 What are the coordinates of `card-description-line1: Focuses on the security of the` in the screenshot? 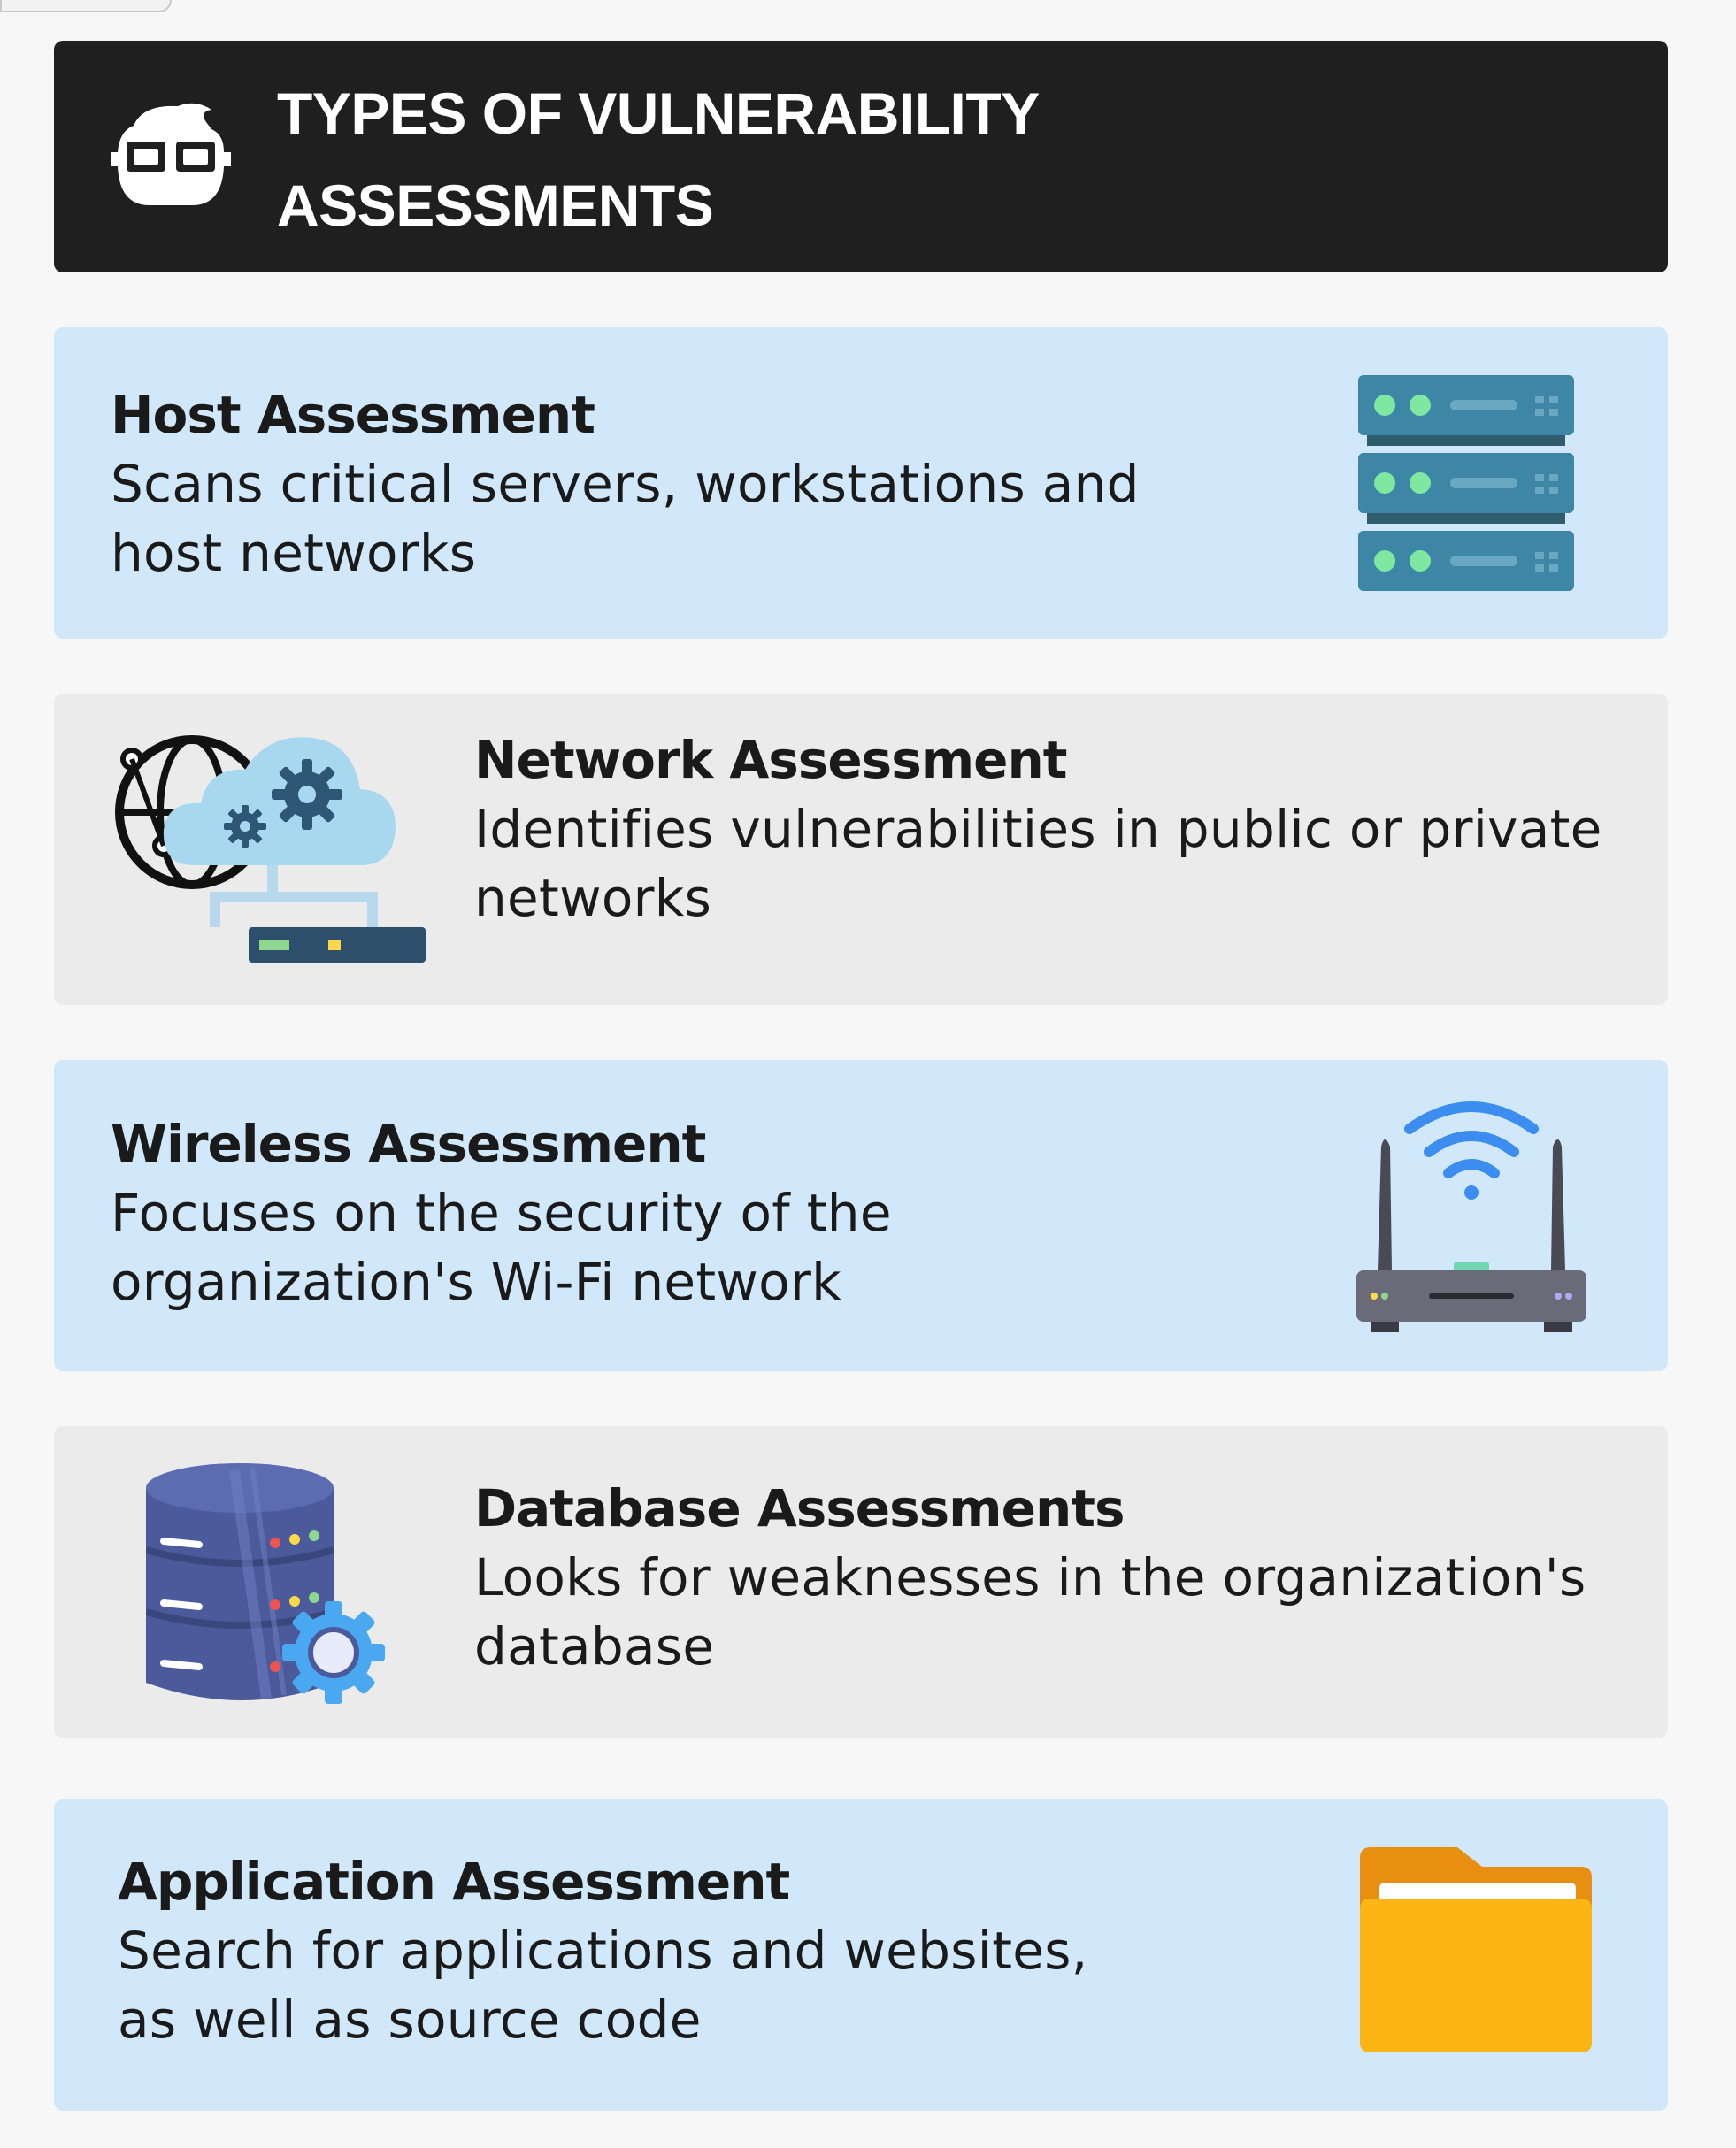 It's located at (501, 1213).